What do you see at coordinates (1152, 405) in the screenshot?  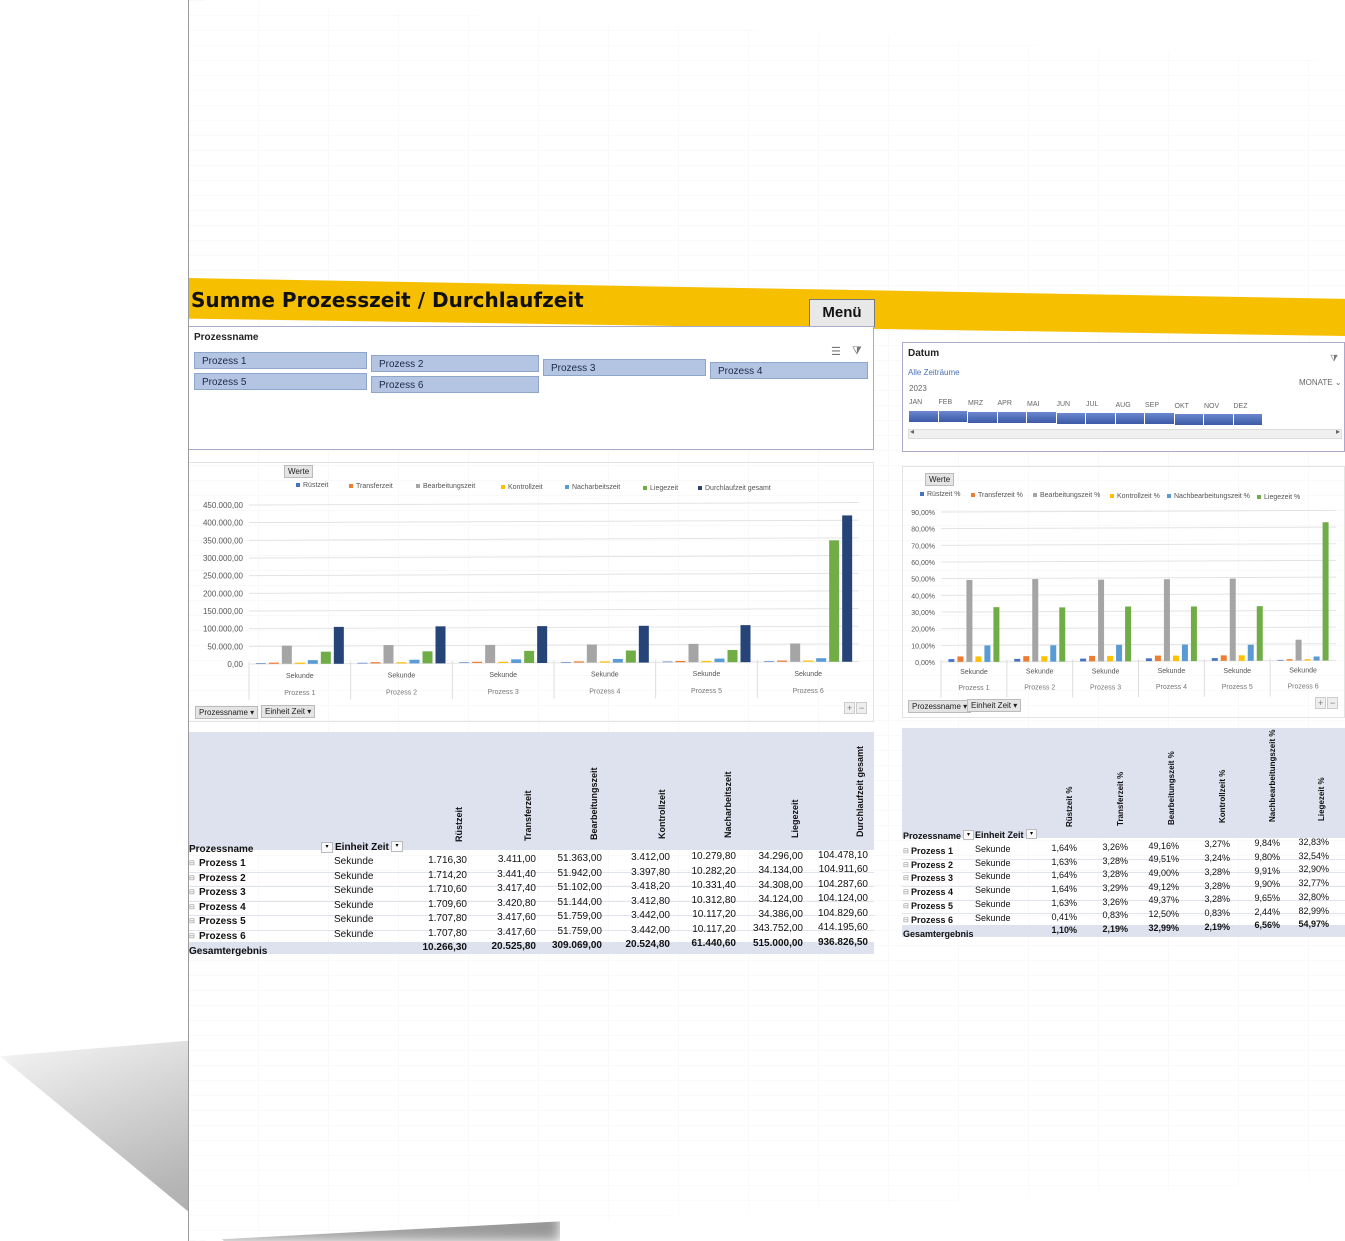 I see `timeline-month-sep: SEP` at bounding box center [1152, 405].